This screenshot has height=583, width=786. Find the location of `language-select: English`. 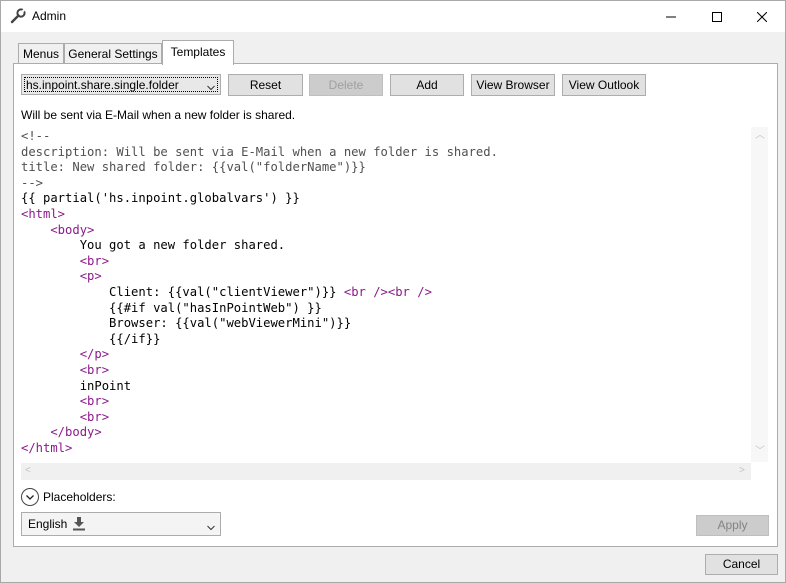

language-select: English is located at coordinates (121, 524).